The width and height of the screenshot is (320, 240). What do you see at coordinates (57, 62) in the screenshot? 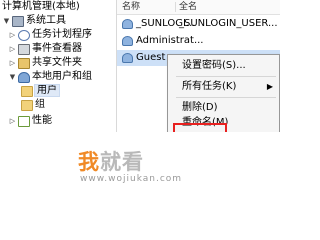
I see `tree-item-label: 共享文件夹` at bounding box center [57, 62].